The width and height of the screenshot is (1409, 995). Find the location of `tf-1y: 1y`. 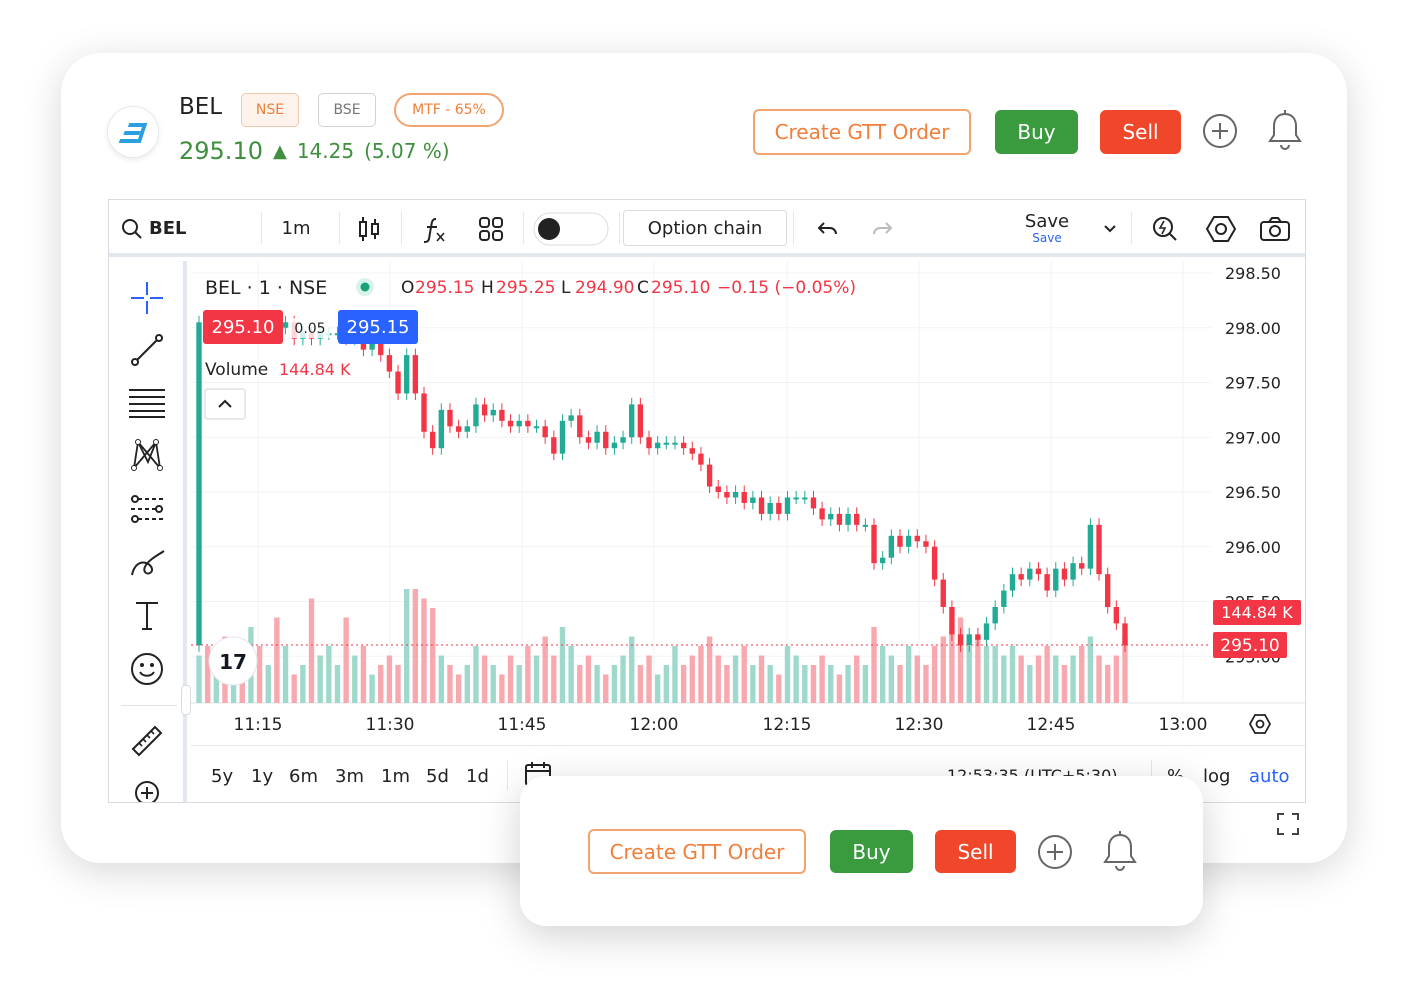

tf-1y: 1y is located at coordinates (262, 776).